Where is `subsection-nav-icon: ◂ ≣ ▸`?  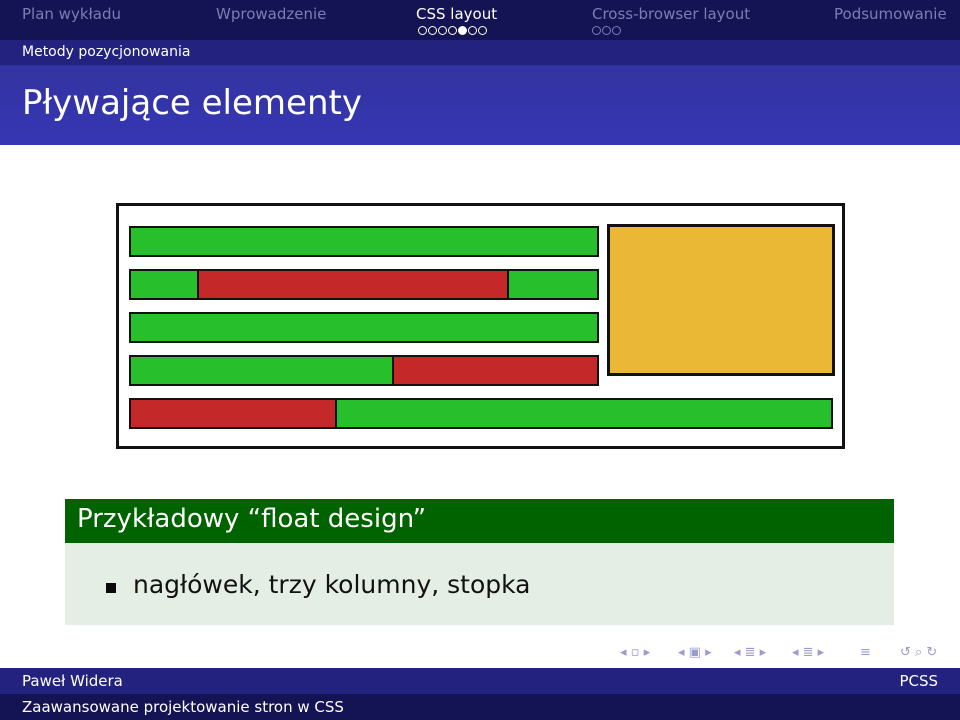
subsection-nav-icon: ◂ ≣ ▸ is located at coordinates (750, 652).